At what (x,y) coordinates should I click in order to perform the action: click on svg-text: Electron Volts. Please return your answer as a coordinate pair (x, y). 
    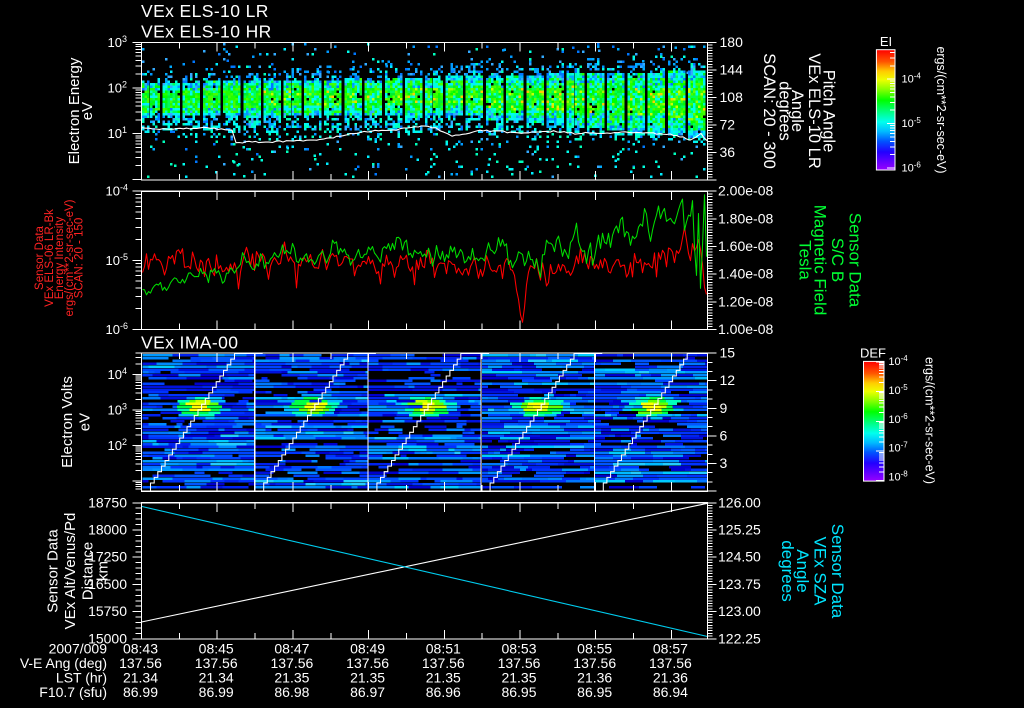
    Looking at the image, I should click on (67, 422).